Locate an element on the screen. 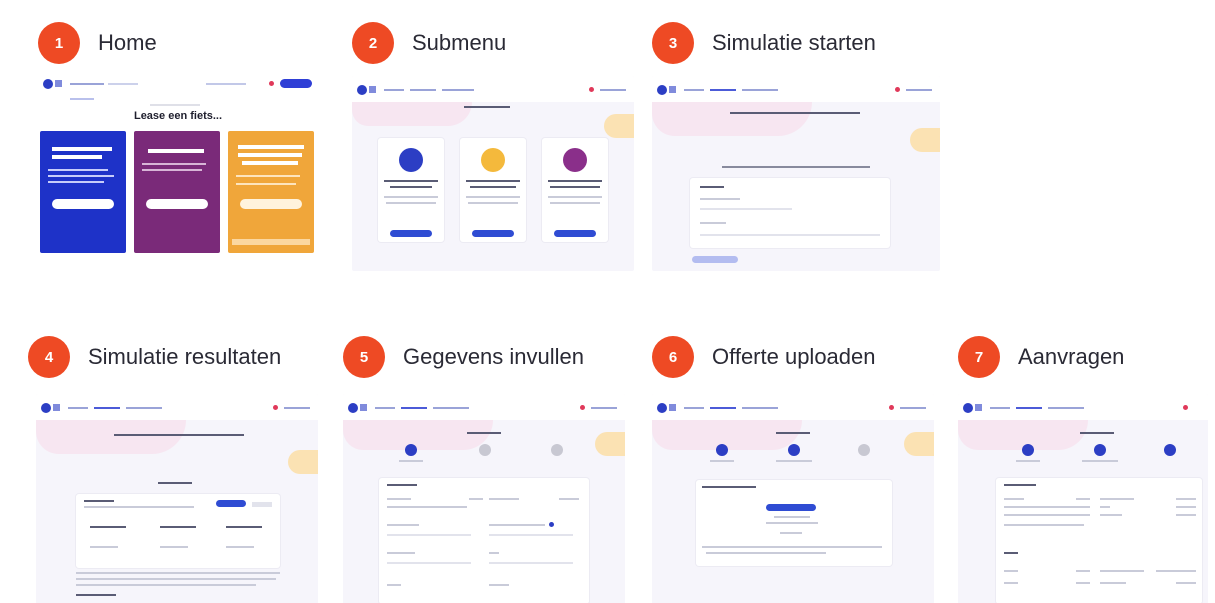 The height and width of the screenshot is (603, 1215). step-upload-quote: 6 Offerte uploaden is located at coordinates (797, 468).